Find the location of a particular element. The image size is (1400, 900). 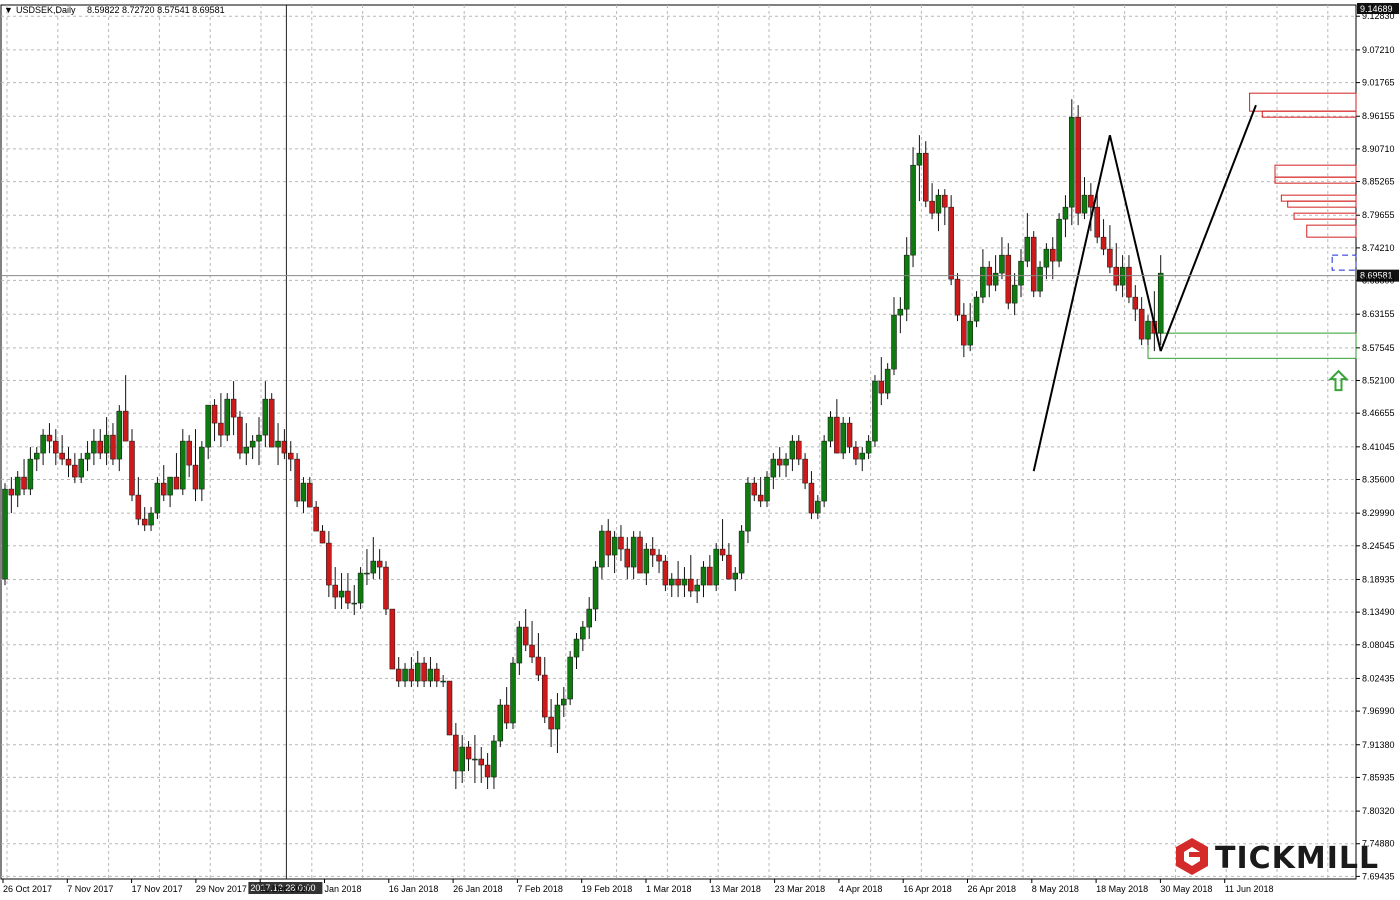

y-tick-label: 8.35600 is located at coordinates (1378, 479).